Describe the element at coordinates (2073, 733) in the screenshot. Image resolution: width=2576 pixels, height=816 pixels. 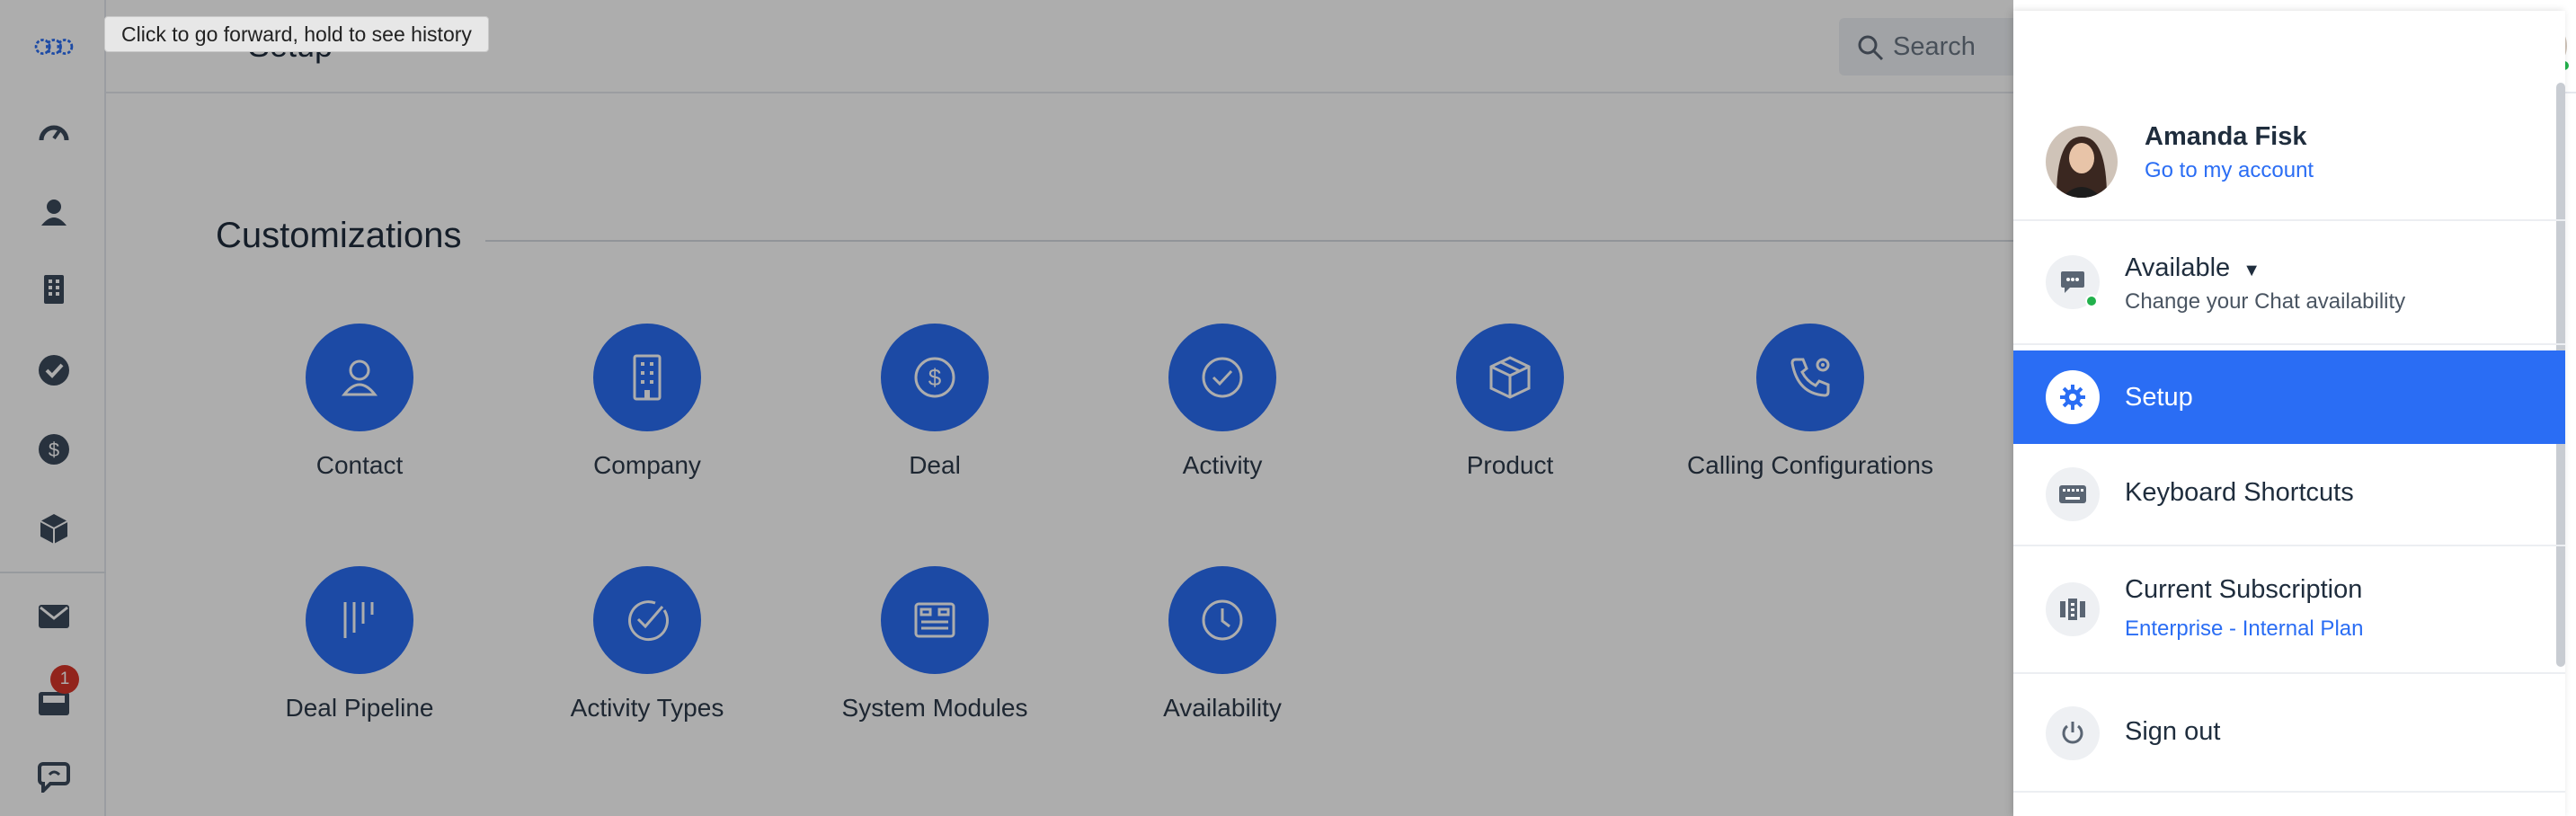
I see `power-icon` at that location.